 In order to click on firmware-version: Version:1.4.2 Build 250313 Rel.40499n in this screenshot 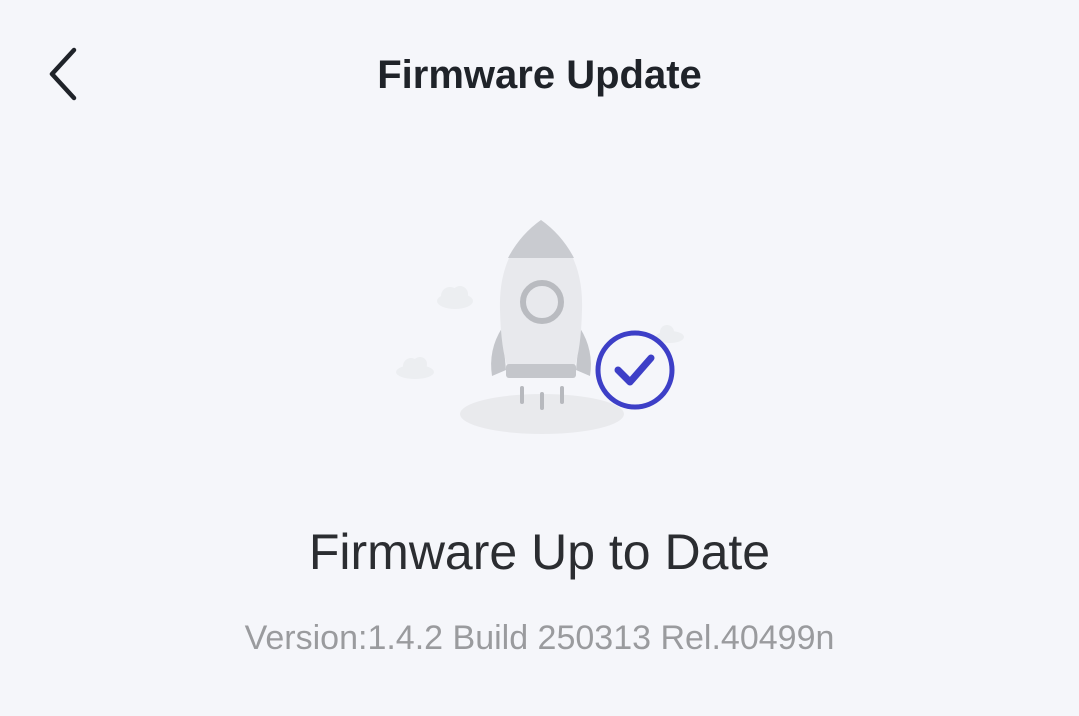, I will do `click(539, 638)`.